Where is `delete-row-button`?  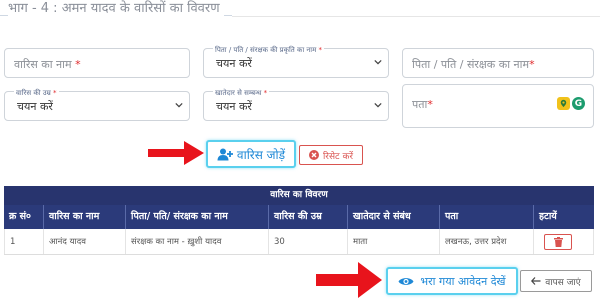 delete-row-button is located at coordinates (558, 242).